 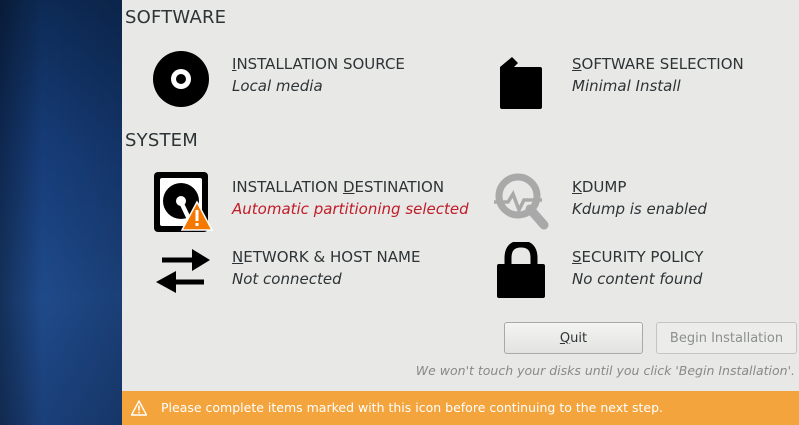 I want to click on spoke-status-warning: Automatic partitioning selected, so click(x=350, y=209).